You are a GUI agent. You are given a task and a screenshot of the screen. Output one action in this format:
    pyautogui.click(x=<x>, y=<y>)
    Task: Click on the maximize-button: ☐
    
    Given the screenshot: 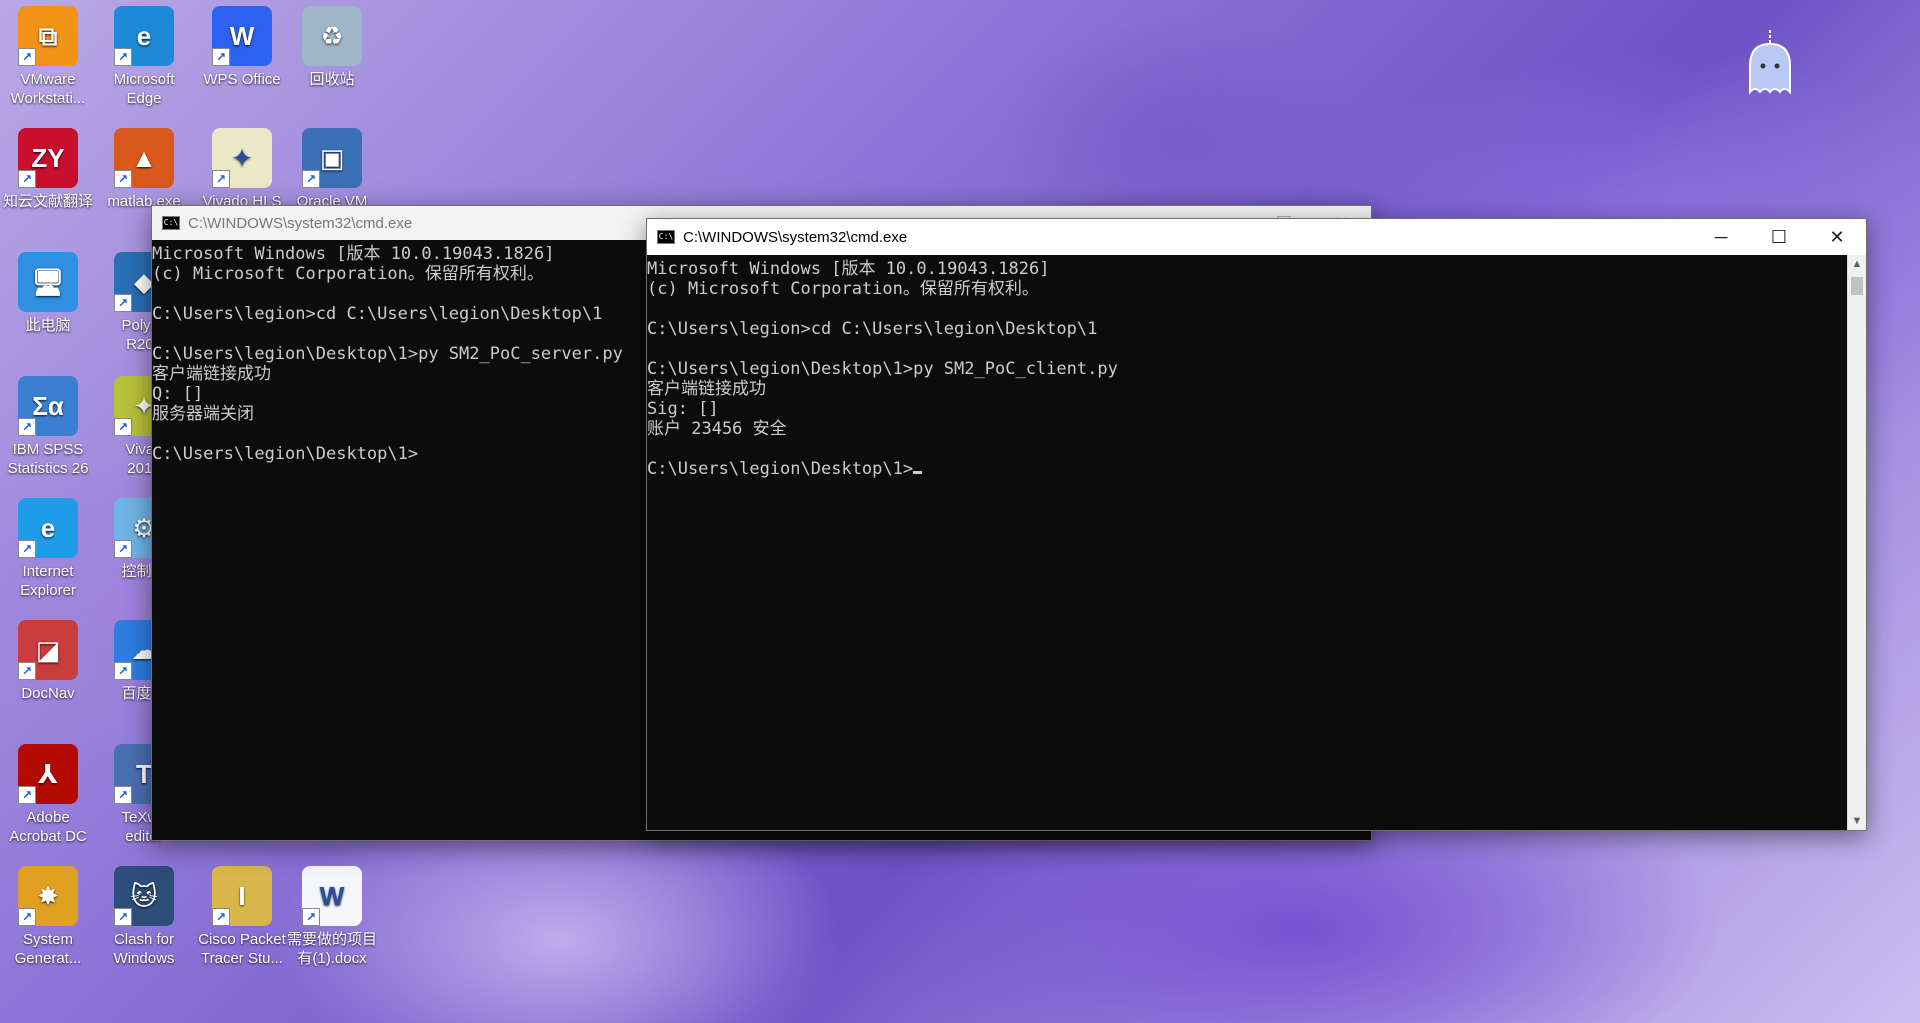 What is the action you would take?
    pyautogui.click(x=1779, y=237)
    